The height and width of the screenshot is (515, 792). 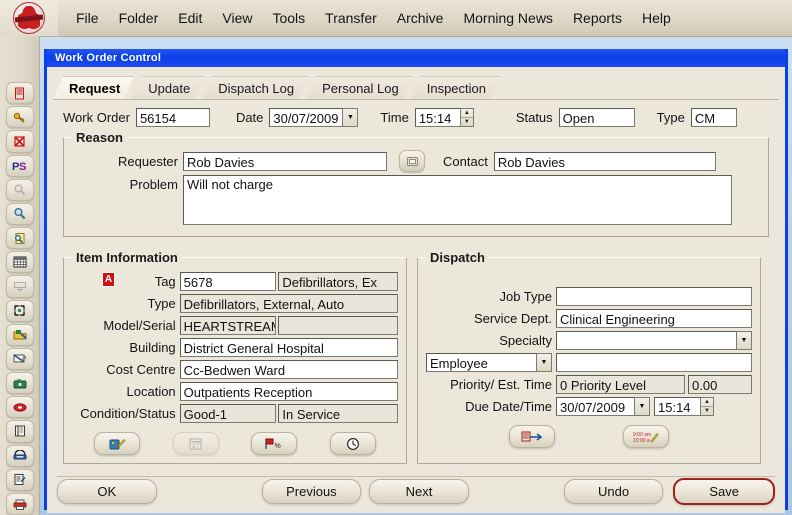 What do you see at coordinates (613, 491) in the screenshot?
I see `undo-button: Undo` at bounding box center [613, 491].